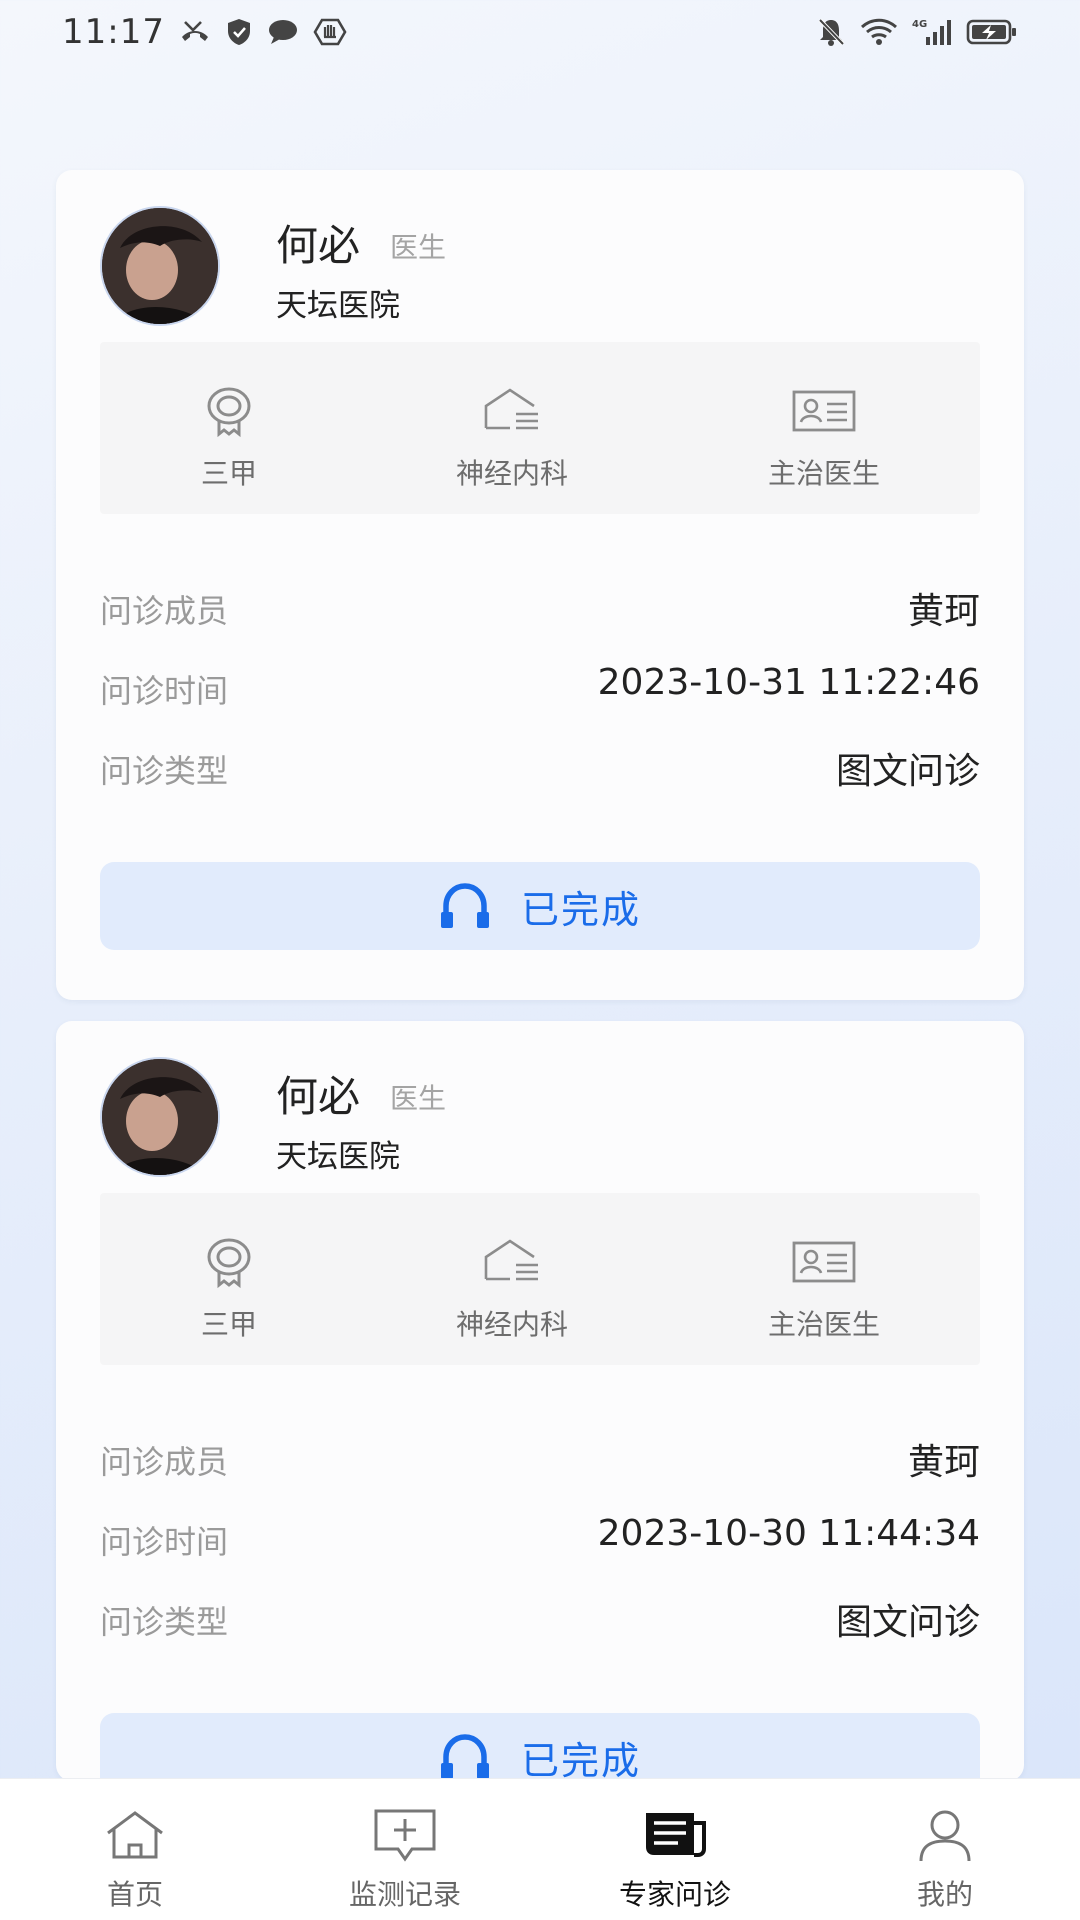 The height and width of the screenshot is (1920, 1080). What do you see at coordinates (674, 1894) in the screenshot?
I see `nav-label: 专家问诊` at bounding box center [674, 1894].